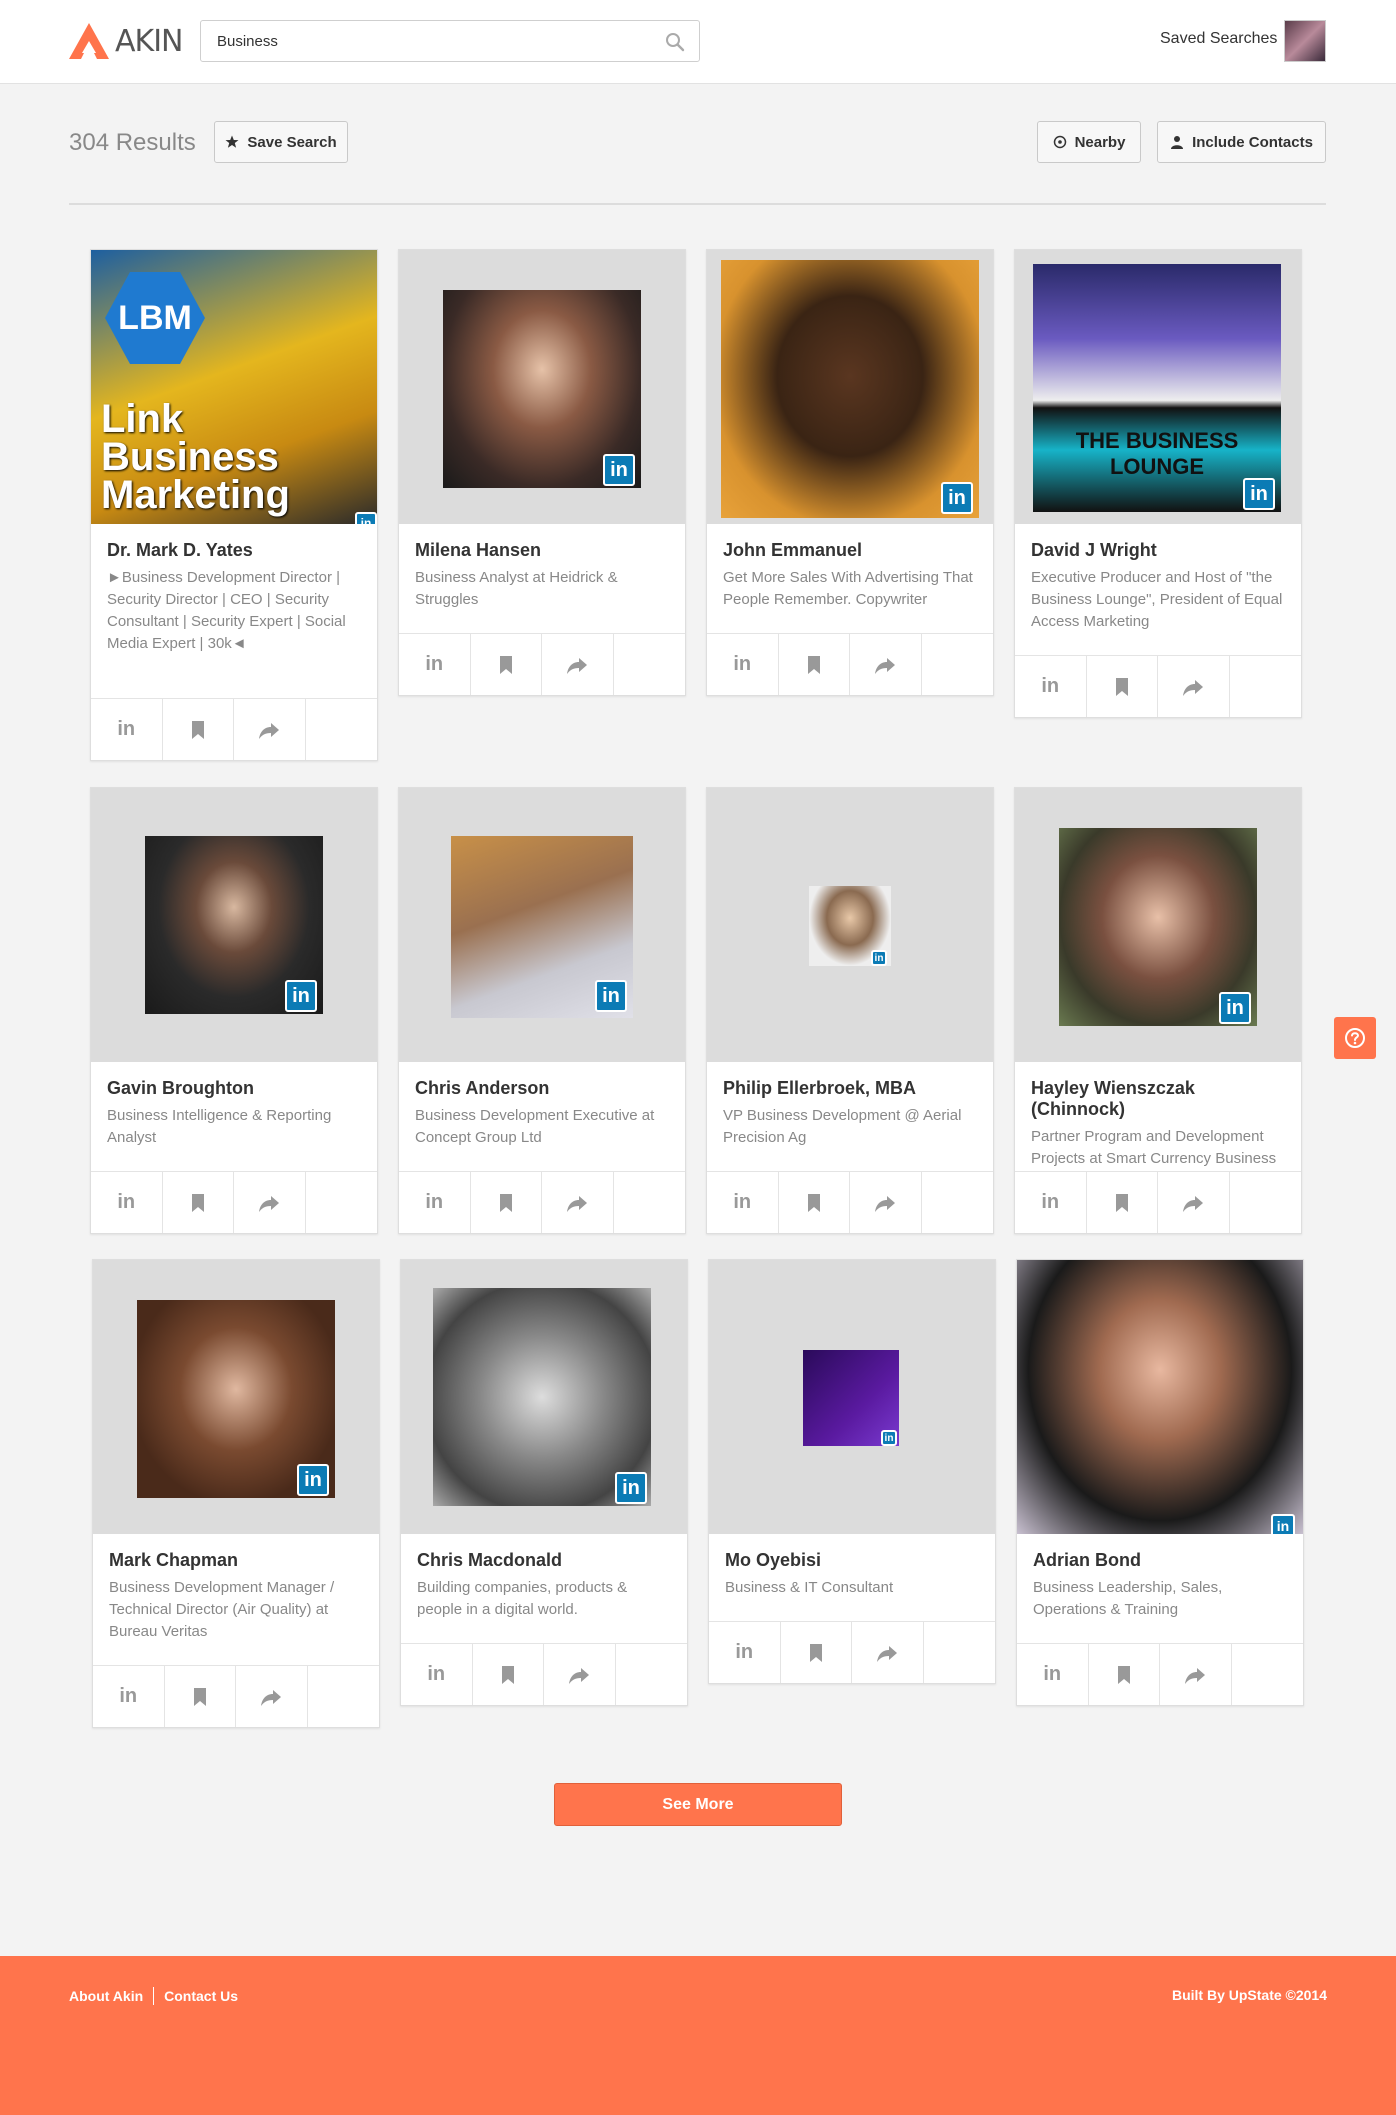 The height and width of the screenshot is (2115, 1396). I want to click on profile-name: John Emmanuel, so click(850, 550).